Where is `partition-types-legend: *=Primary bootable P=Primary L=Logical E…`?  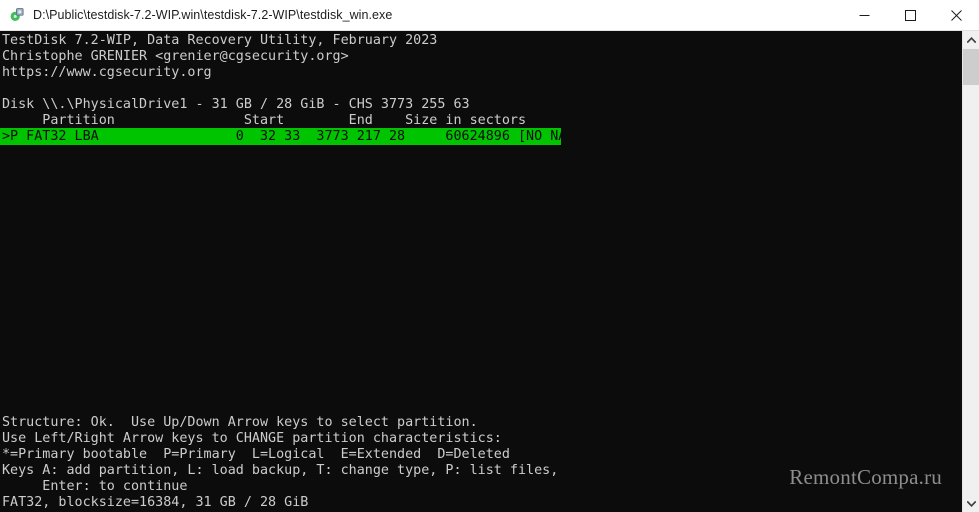 partition-types-legend: *=Primary bootable P=Primary L=Logical E… is located at coordinates (256, 454).